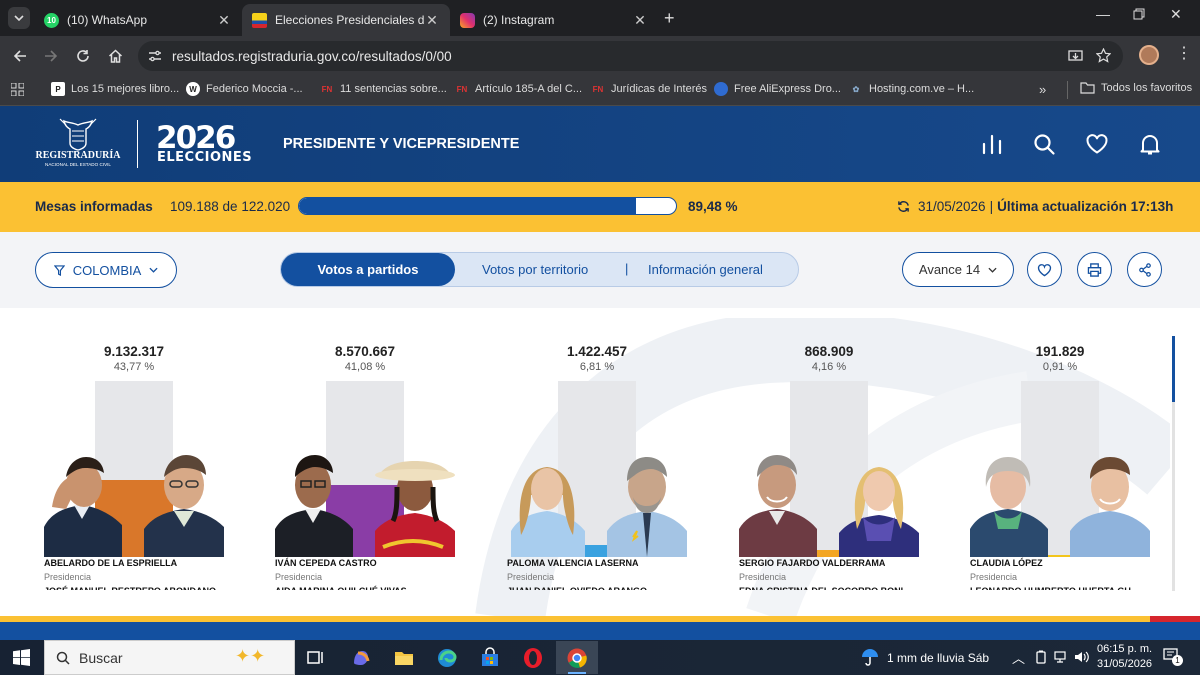 This screenshot has width=1200, height=675. What do you see at coordinates (1177, 660) in the screenshot?
I see `notification-count: 1` at bounding box center [1177, 660].